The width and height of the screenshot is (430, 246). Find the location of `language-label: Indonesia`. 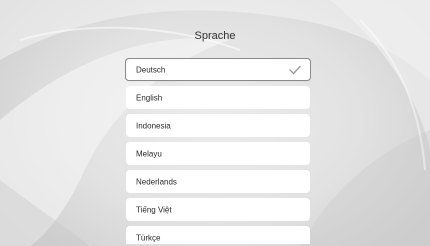

language-label: Indonesia is located at coordinates (153, 125).